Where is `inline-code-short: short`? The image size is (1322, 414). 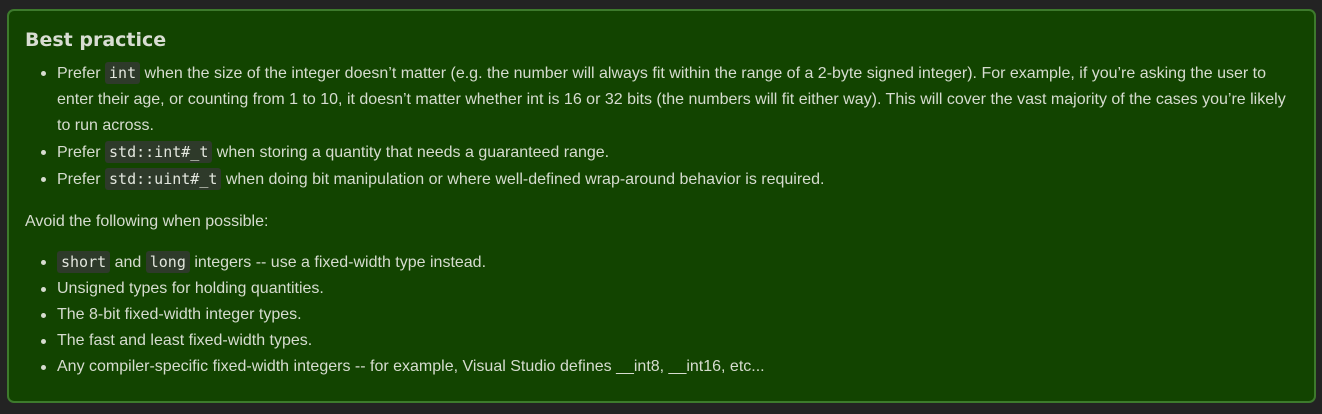 inline-code-short: short is located at coordinates (84, 262).